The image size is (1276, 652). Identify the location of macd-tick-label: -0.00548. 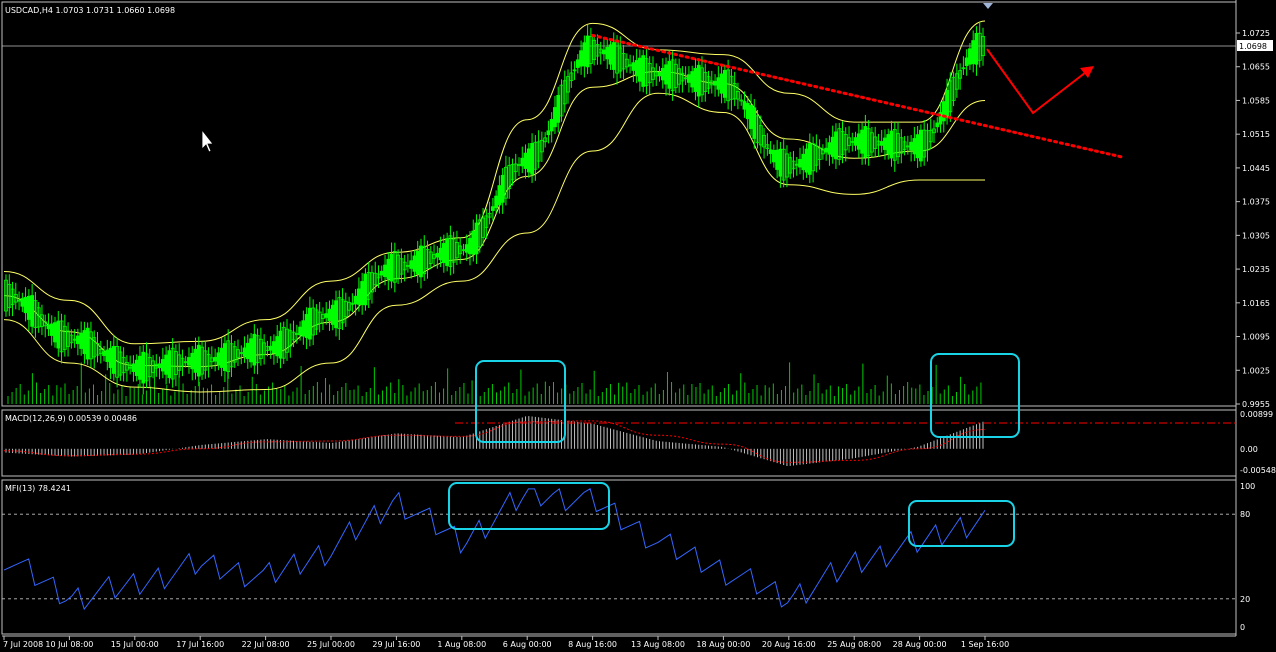
(1258, 470).